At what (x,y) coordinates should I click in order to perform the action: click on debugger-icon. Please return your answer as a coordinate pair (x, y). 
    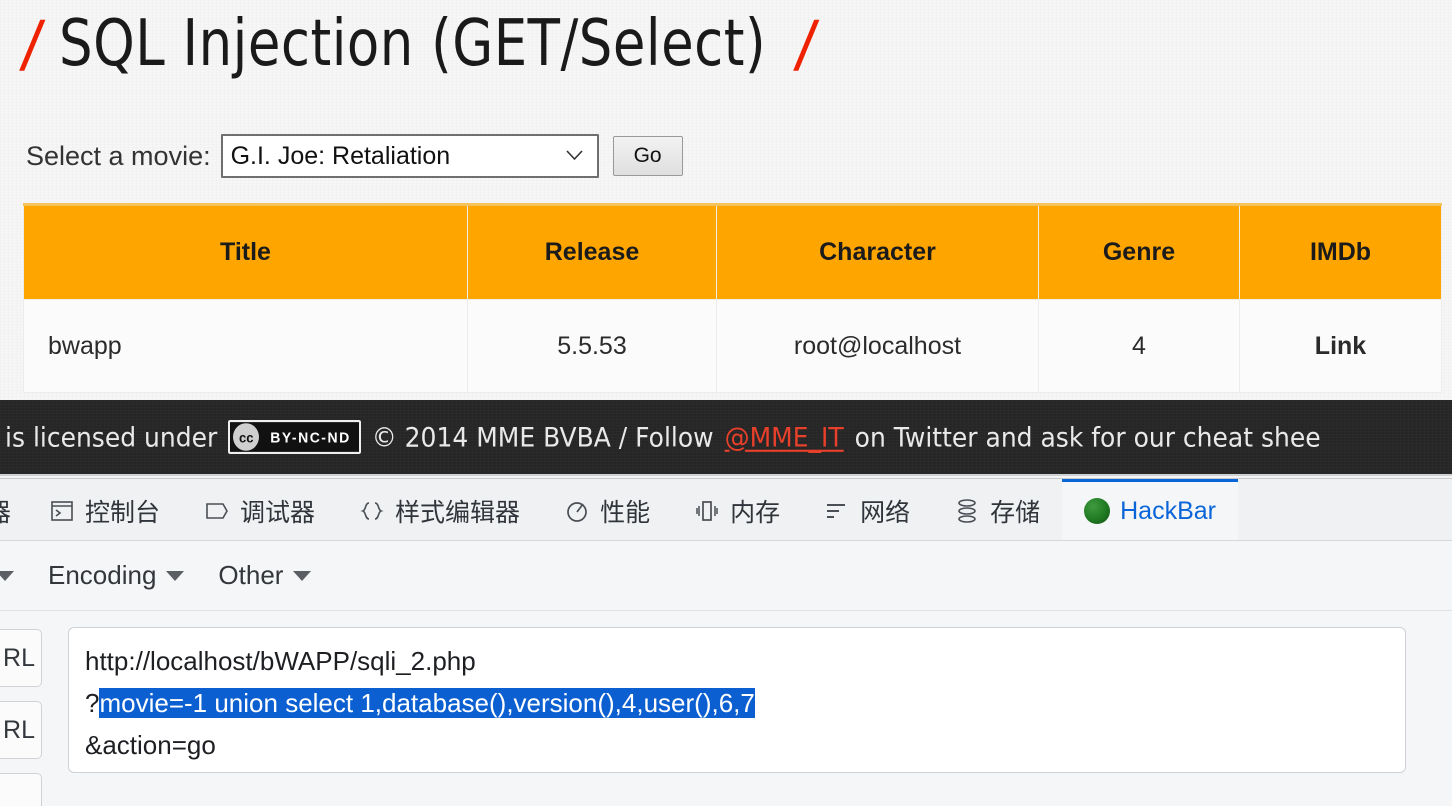
    Looking at the image, I should click on (217, 511).